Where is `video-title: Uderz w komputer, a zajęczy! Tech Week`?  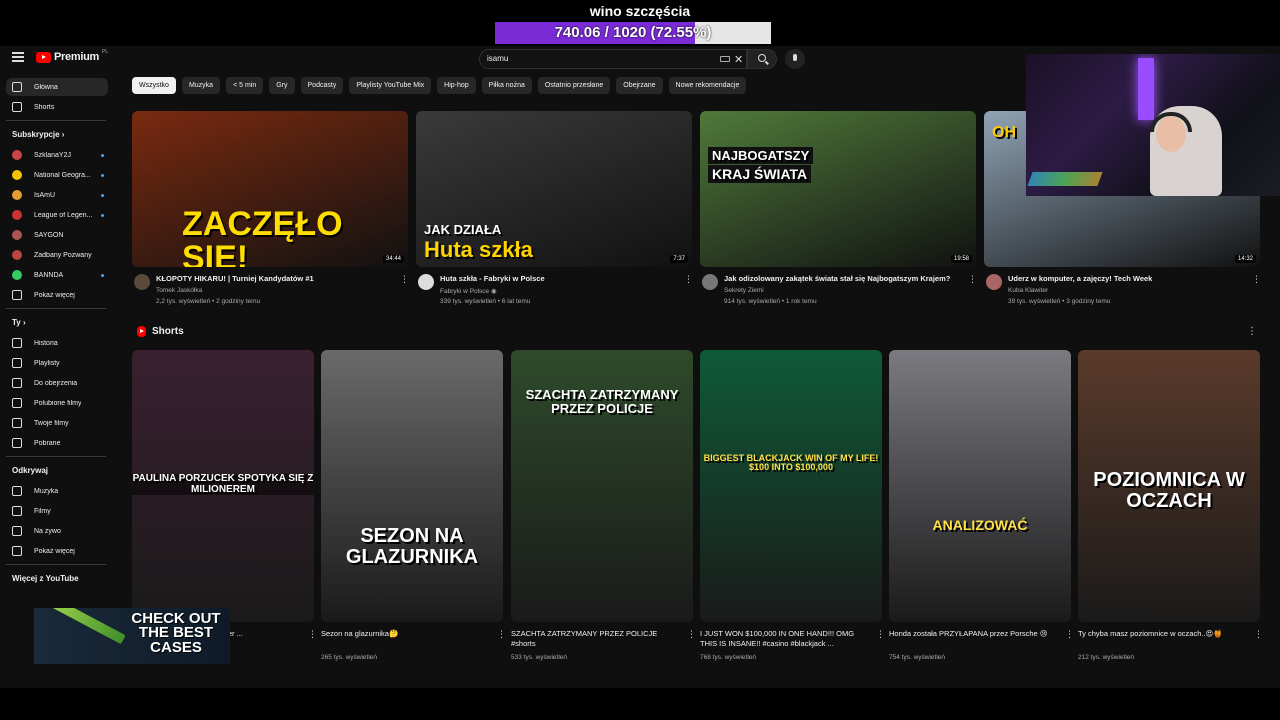 video-title: Uderz w komputer, a zajęczy! Tech Week is located at coordinates (1128, 278).